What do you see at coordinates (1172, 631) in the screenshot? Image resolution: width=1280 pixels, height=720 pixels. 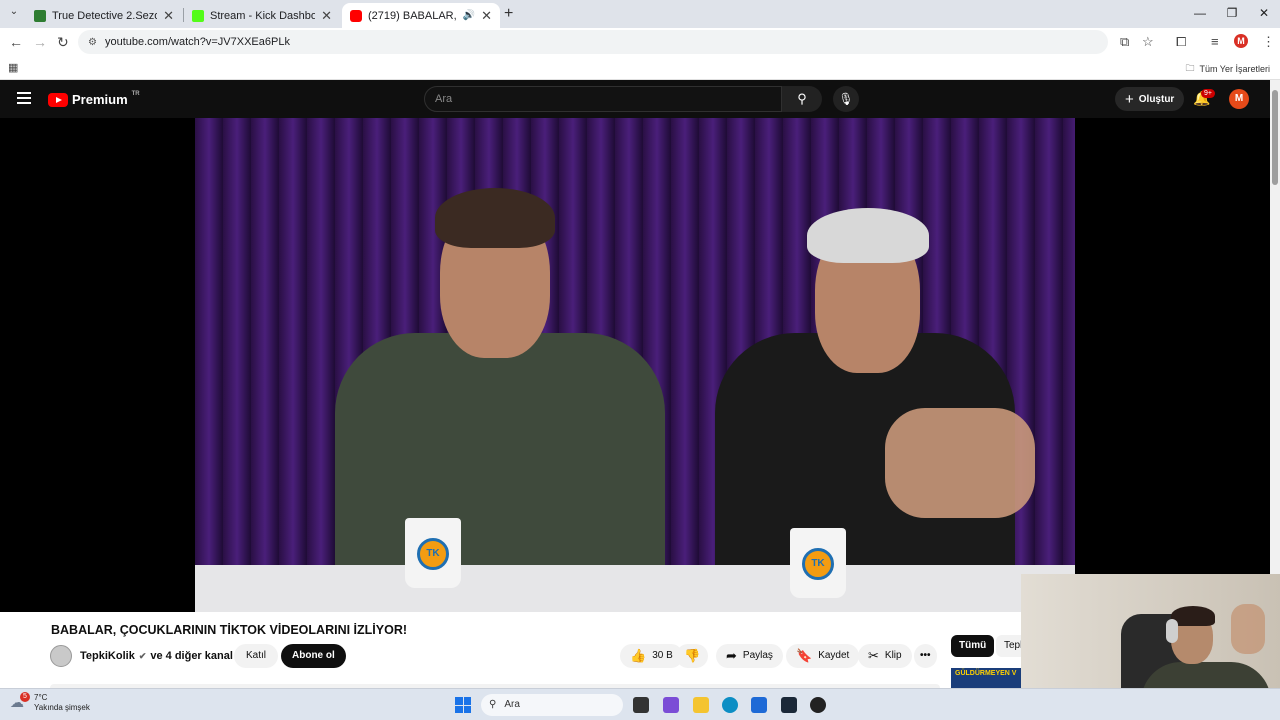 I see `headset-icon` at bounding box center [1172, 631].